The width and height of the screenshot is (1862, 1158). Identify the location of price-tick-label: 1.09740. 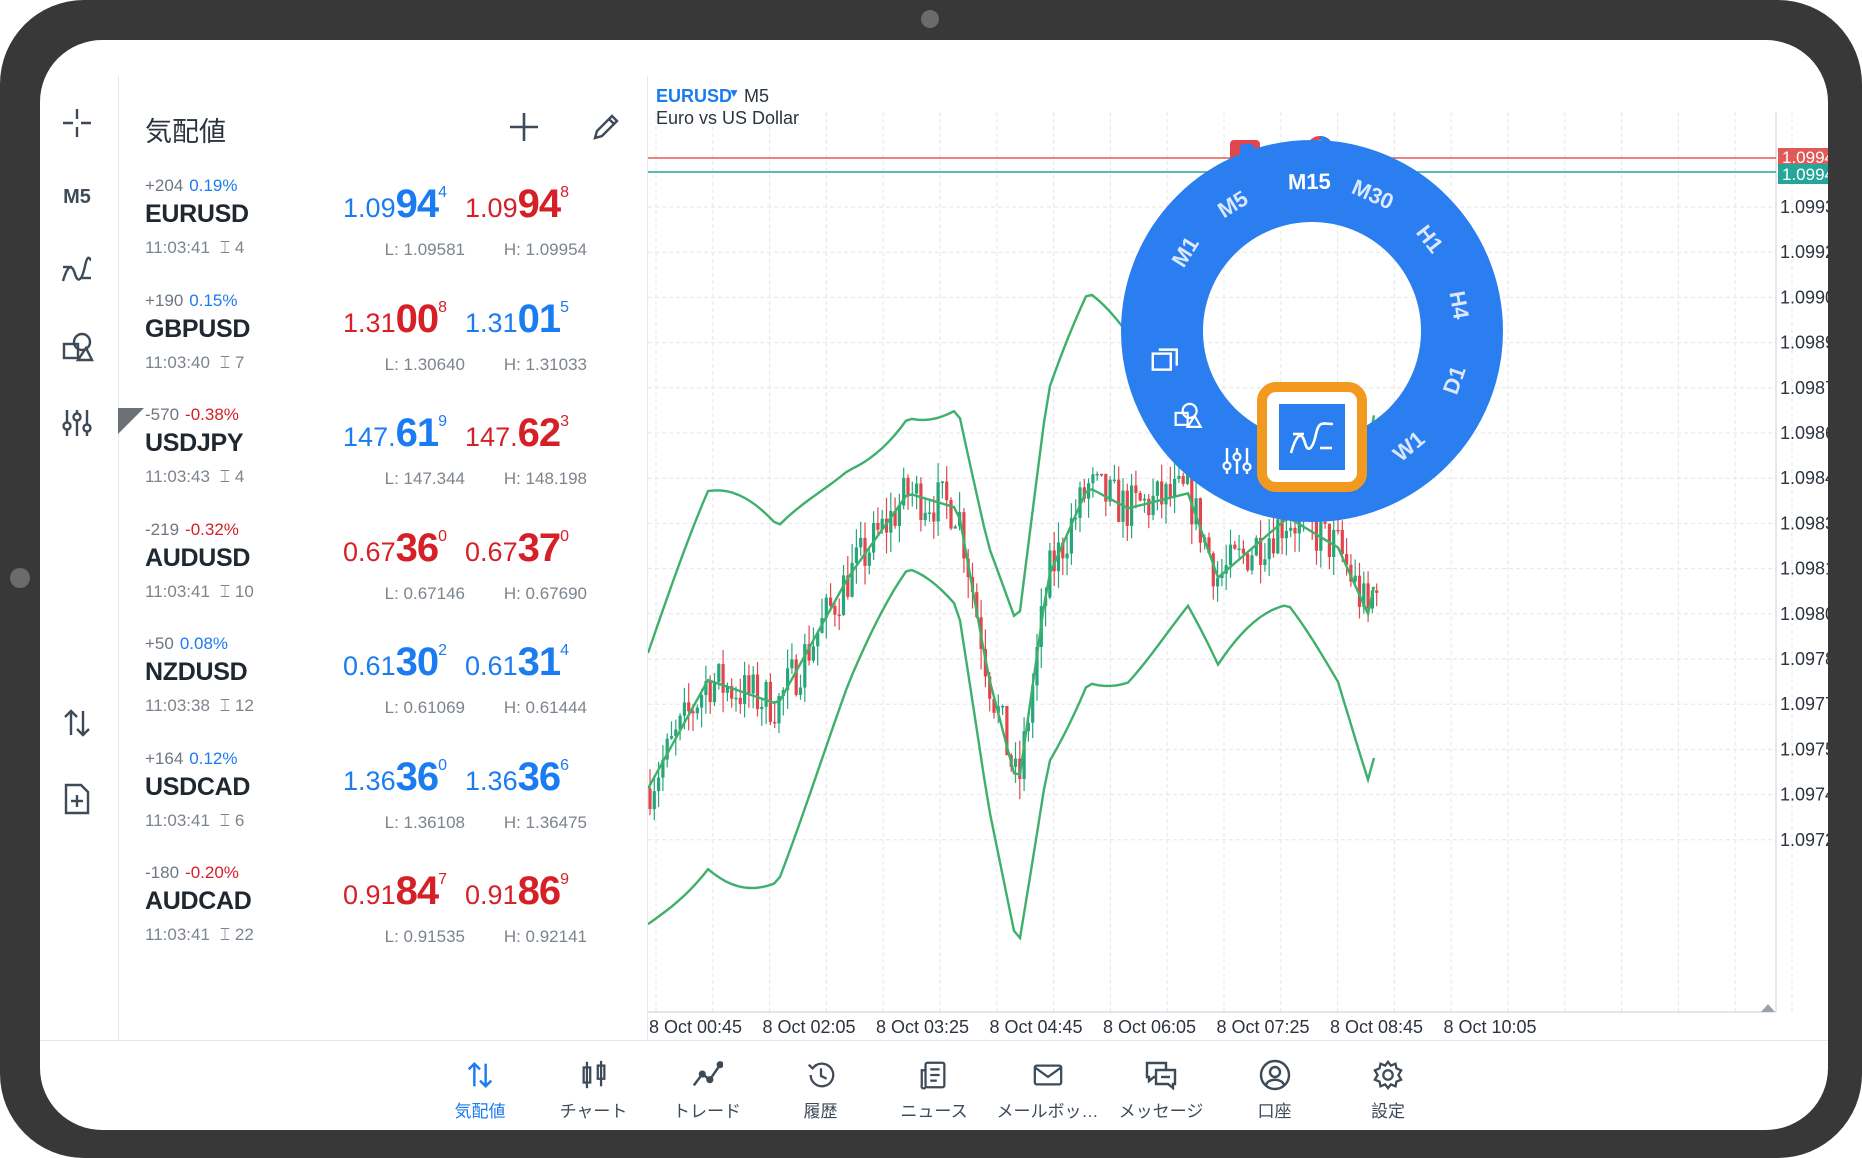
(1804, 795).